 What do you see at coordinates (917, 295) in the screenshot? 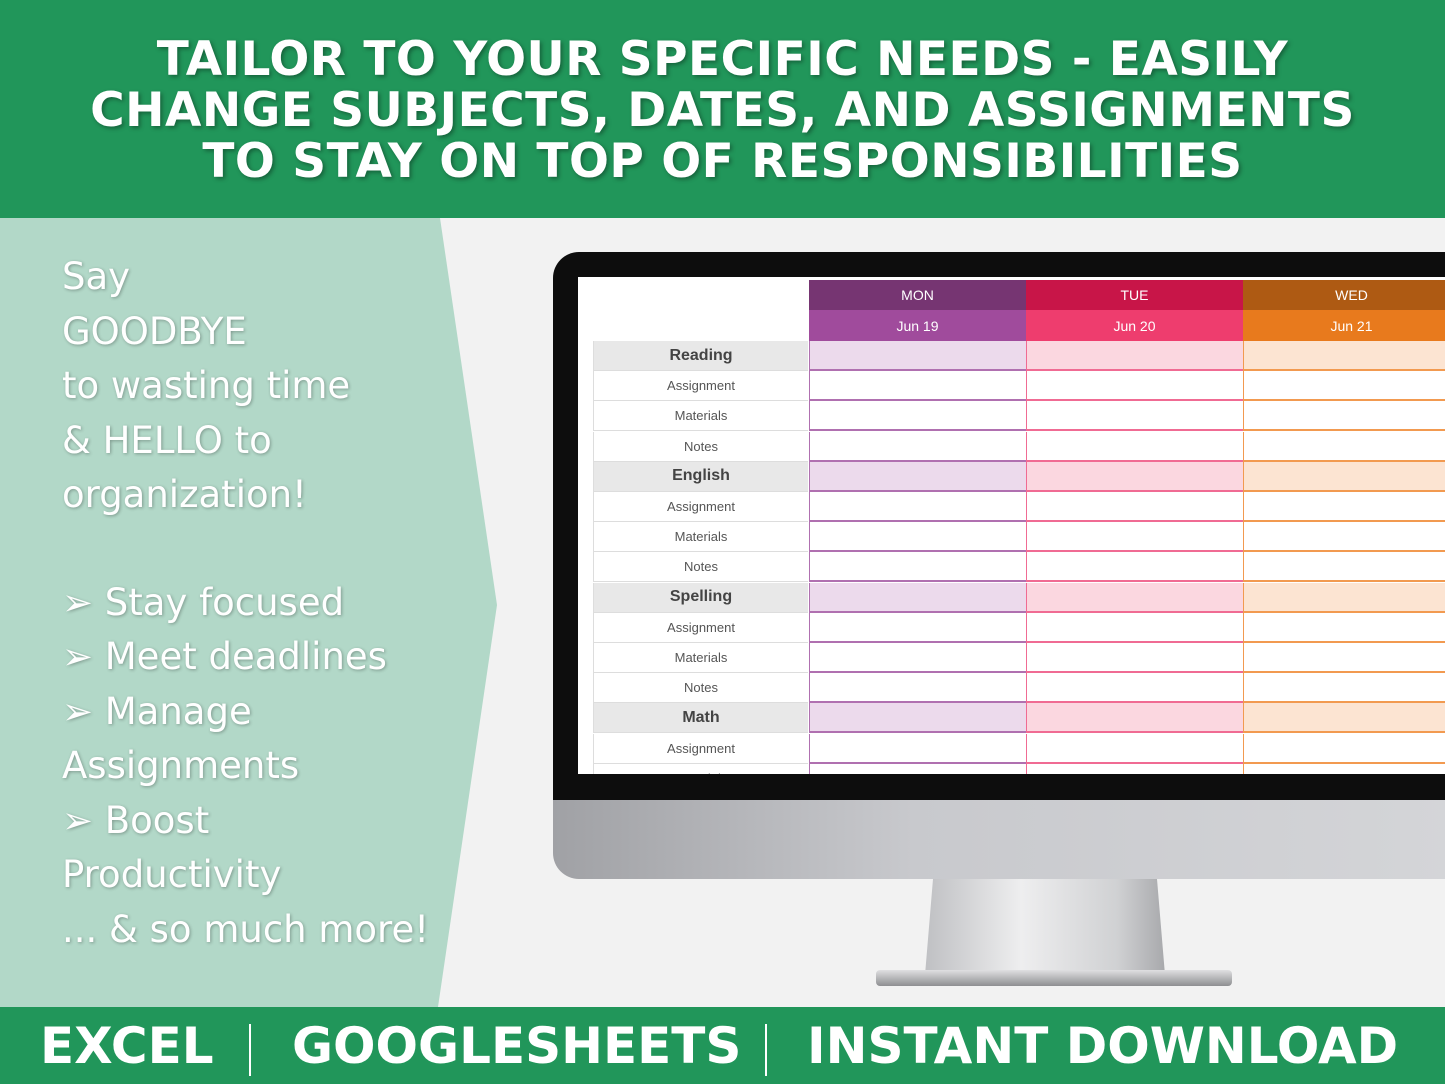
I see `day-header: MON` at bounding box center [917, 295].